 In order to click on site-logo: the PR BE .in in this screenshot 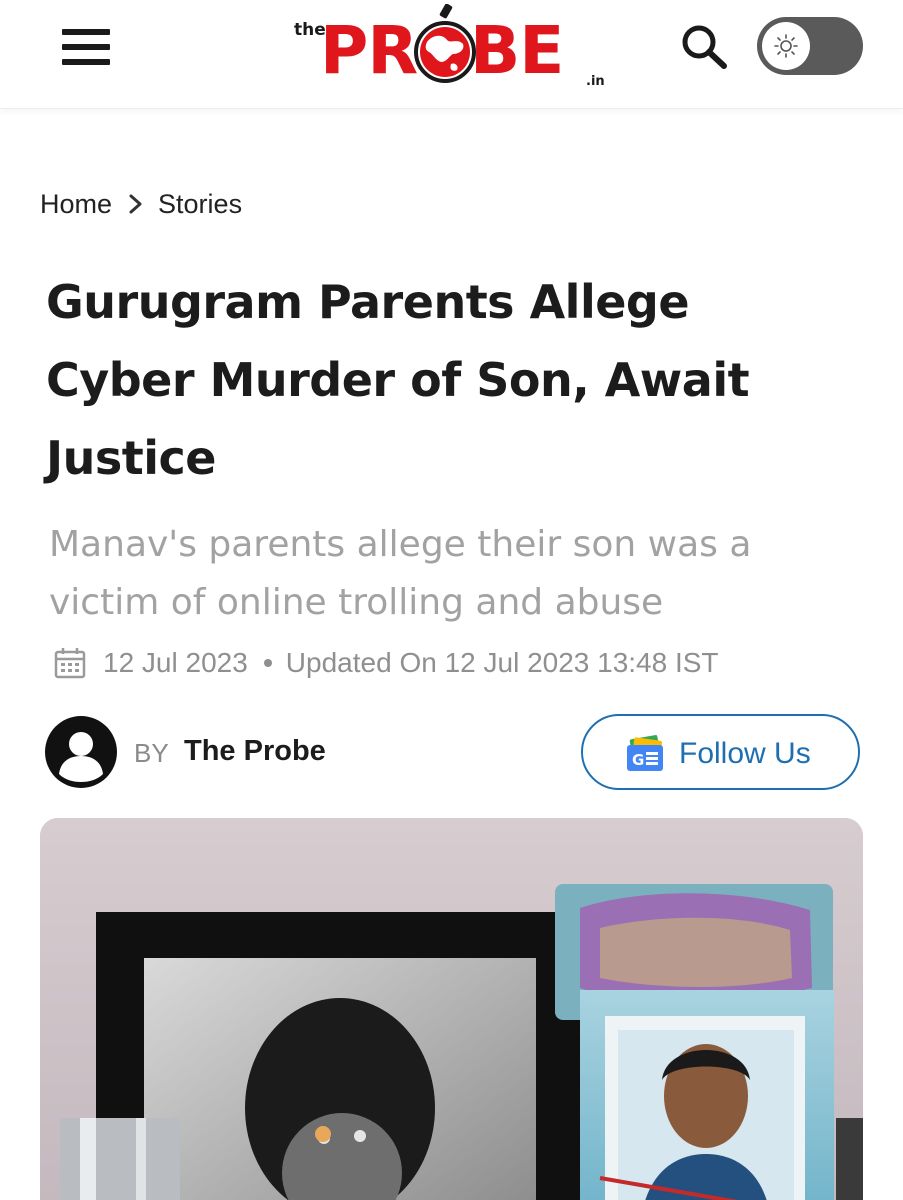, I will do `click(455, 50)`.